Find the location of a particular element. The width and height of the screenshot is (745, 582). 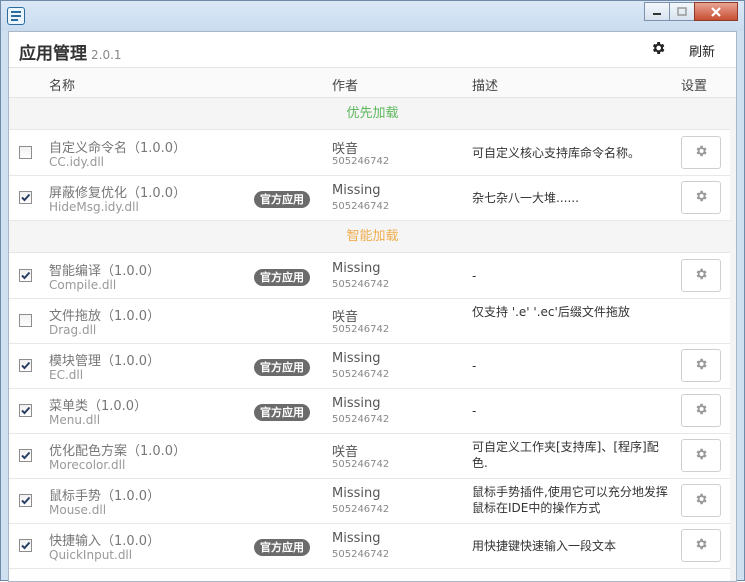

refresh-button: 刷新 is located at coordinates (702, 50).